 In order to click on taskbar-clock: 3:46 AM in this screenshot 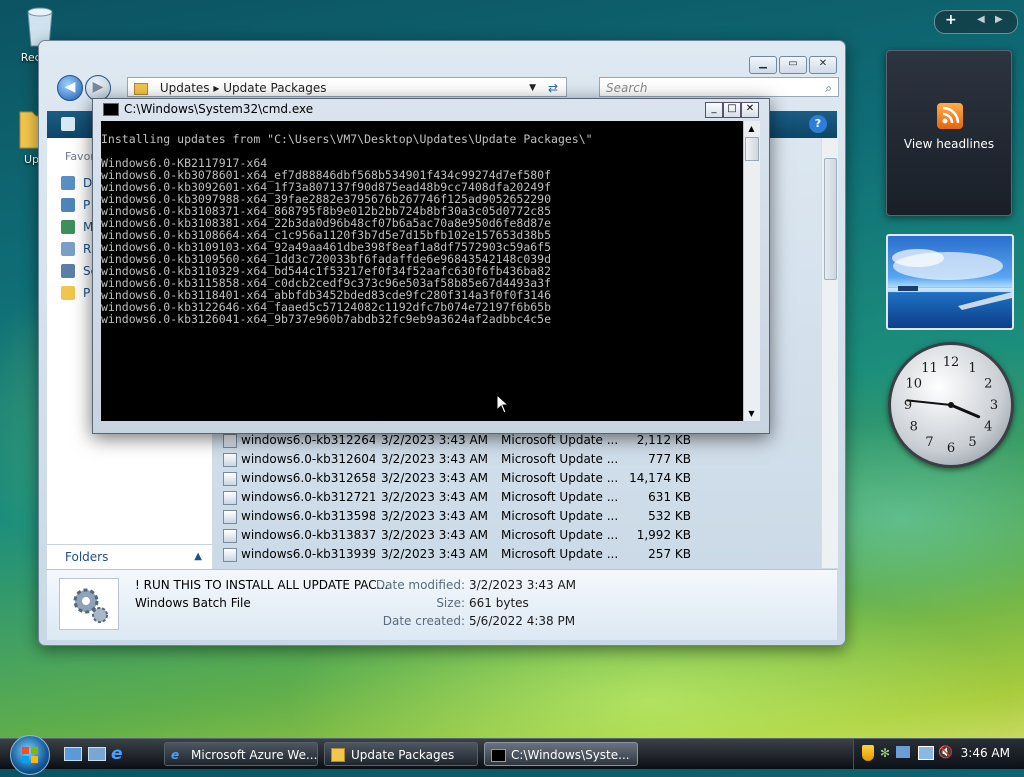, I will do `click(985, 753)`.